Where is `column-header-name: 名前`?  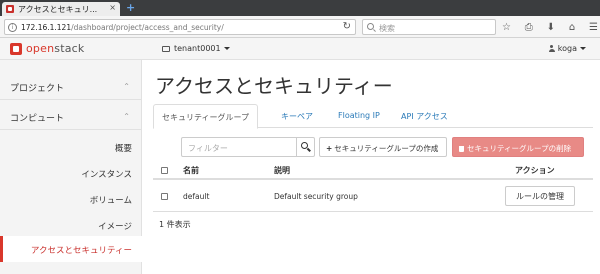 column-header-name: 名前 is located at coordinates (191, 170).